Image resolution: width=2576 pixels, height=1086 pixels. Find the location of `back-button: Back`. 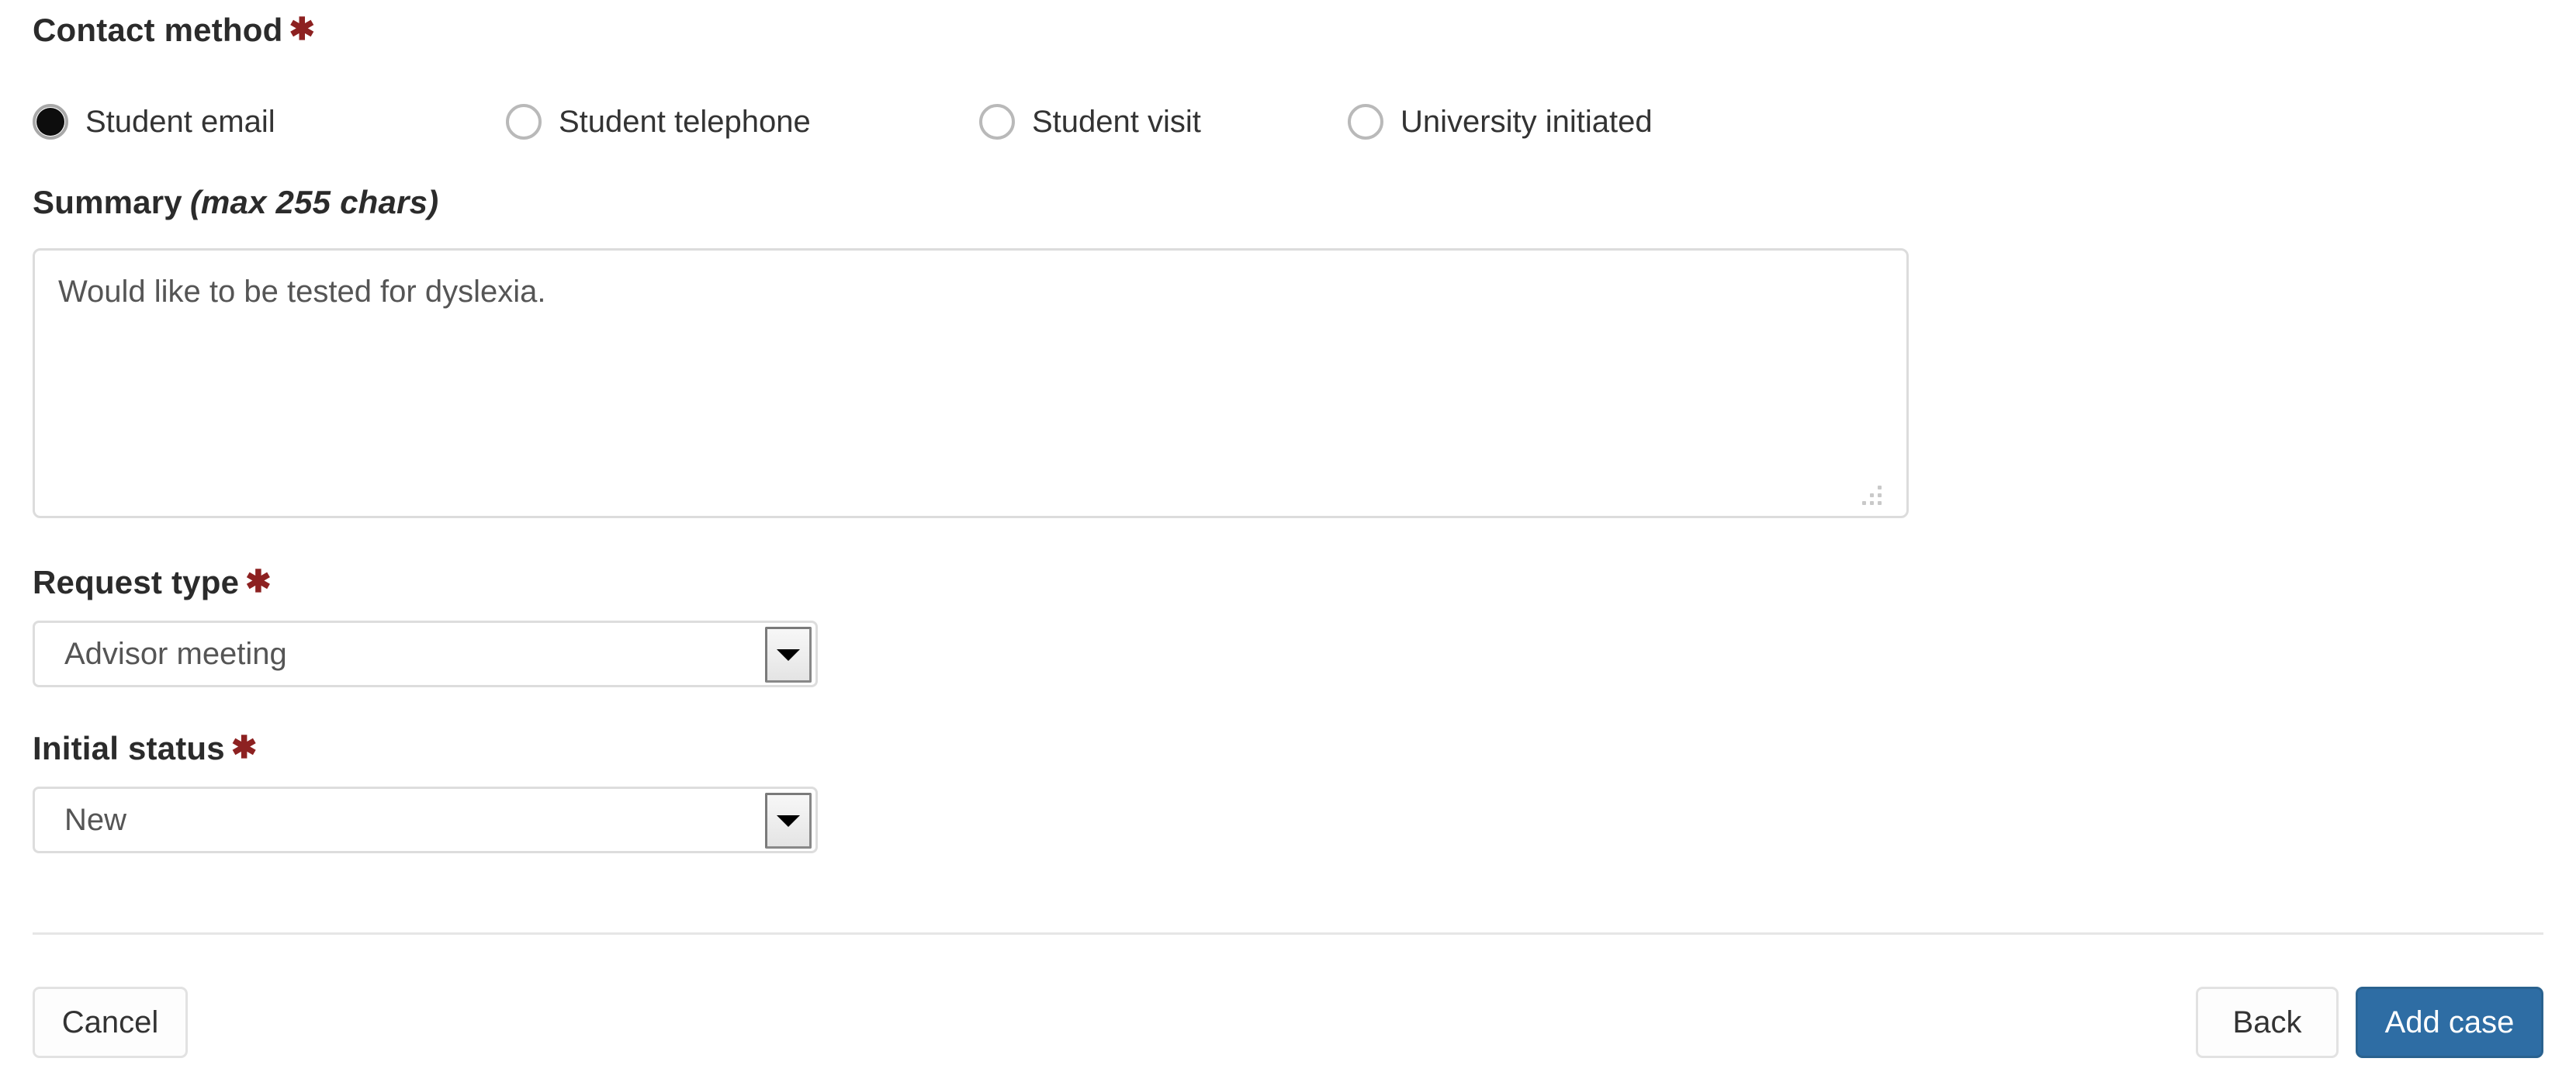

back-button: Back is located at coordinates (2267, 1022).